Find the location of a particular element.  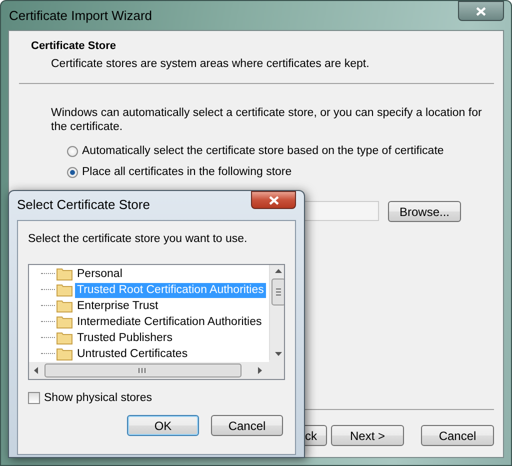

checkbox is located at coordinates (34, 398).